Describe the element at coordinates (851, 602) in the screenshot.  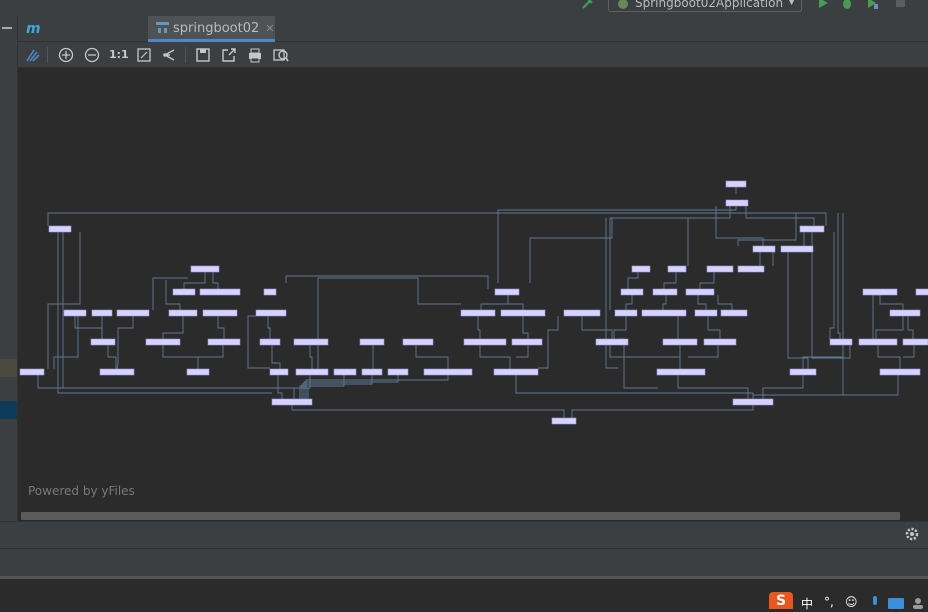
I see `emoji-icon: ☺` at that location.